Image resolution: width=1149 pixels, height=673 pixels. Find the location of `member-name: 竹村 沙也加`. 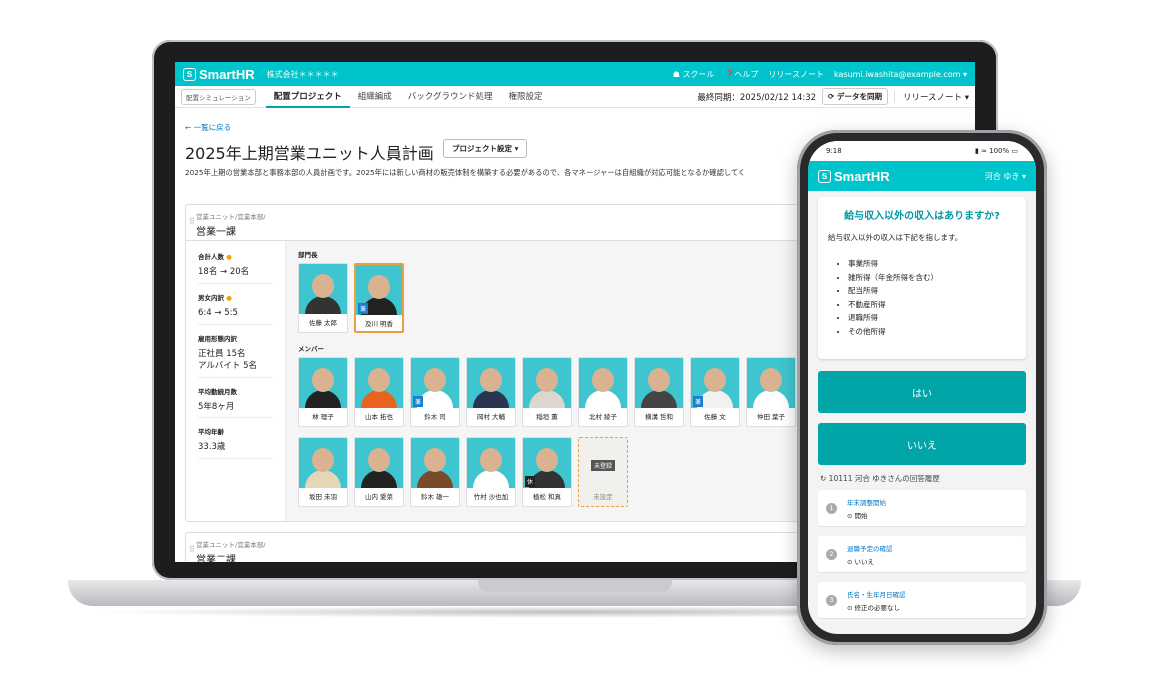

member-name: 竹村 沙也加 is located at coordinates (491, 497).